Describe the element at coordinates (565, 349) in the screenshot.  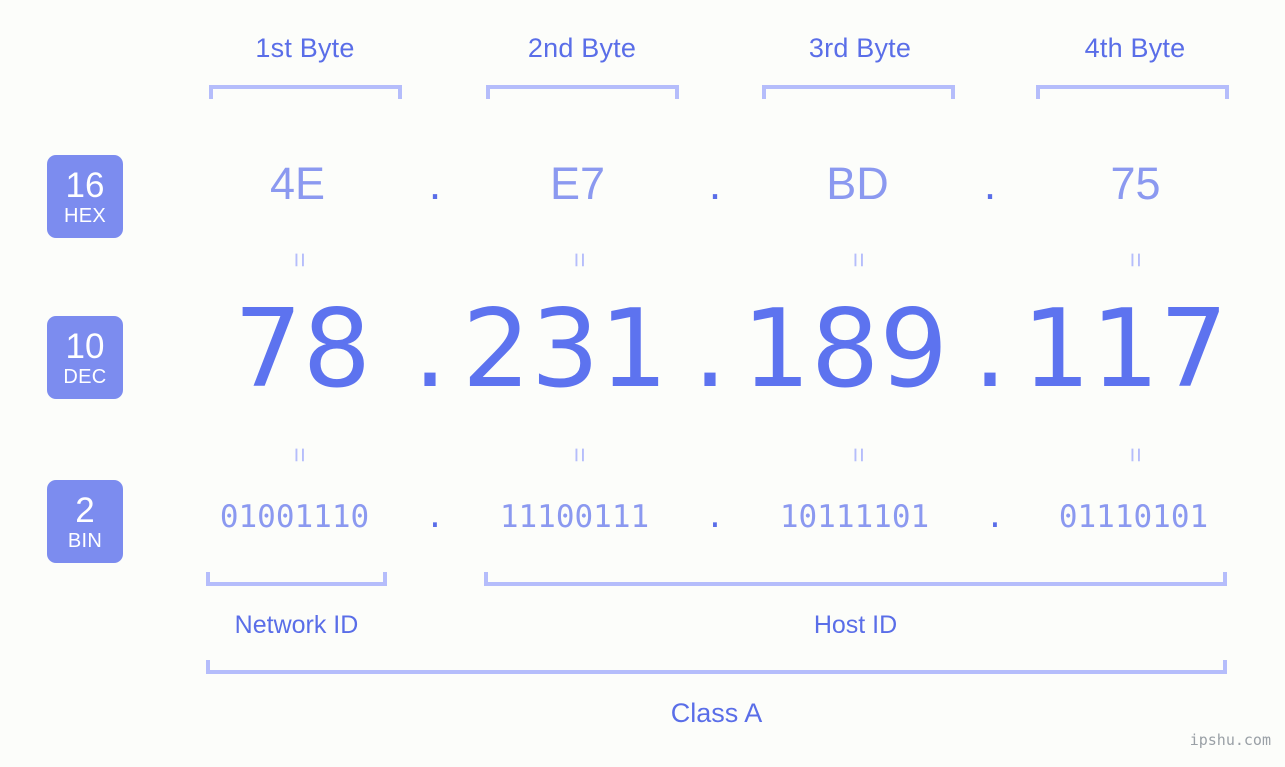
I see `dec-value-2: 231` at that location.